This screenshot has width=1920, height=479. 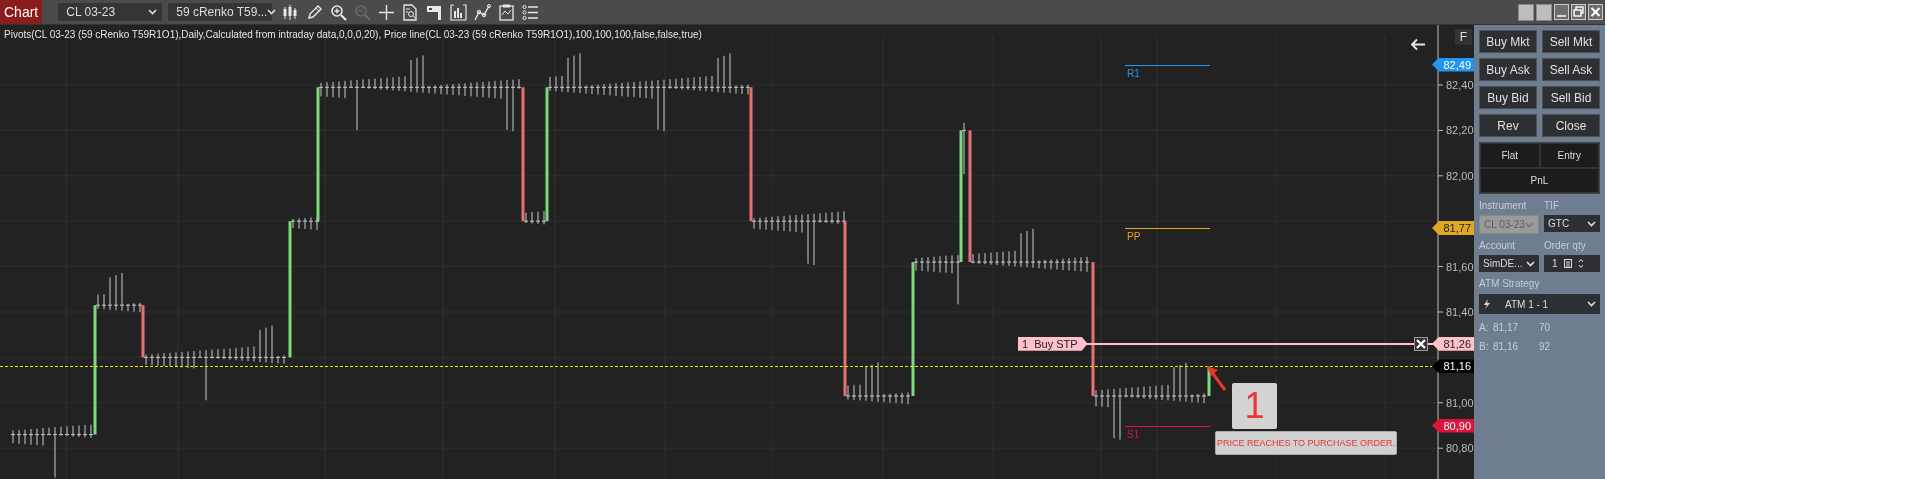 I want to click on field-label: TIF, so click(x=1552, y=205).